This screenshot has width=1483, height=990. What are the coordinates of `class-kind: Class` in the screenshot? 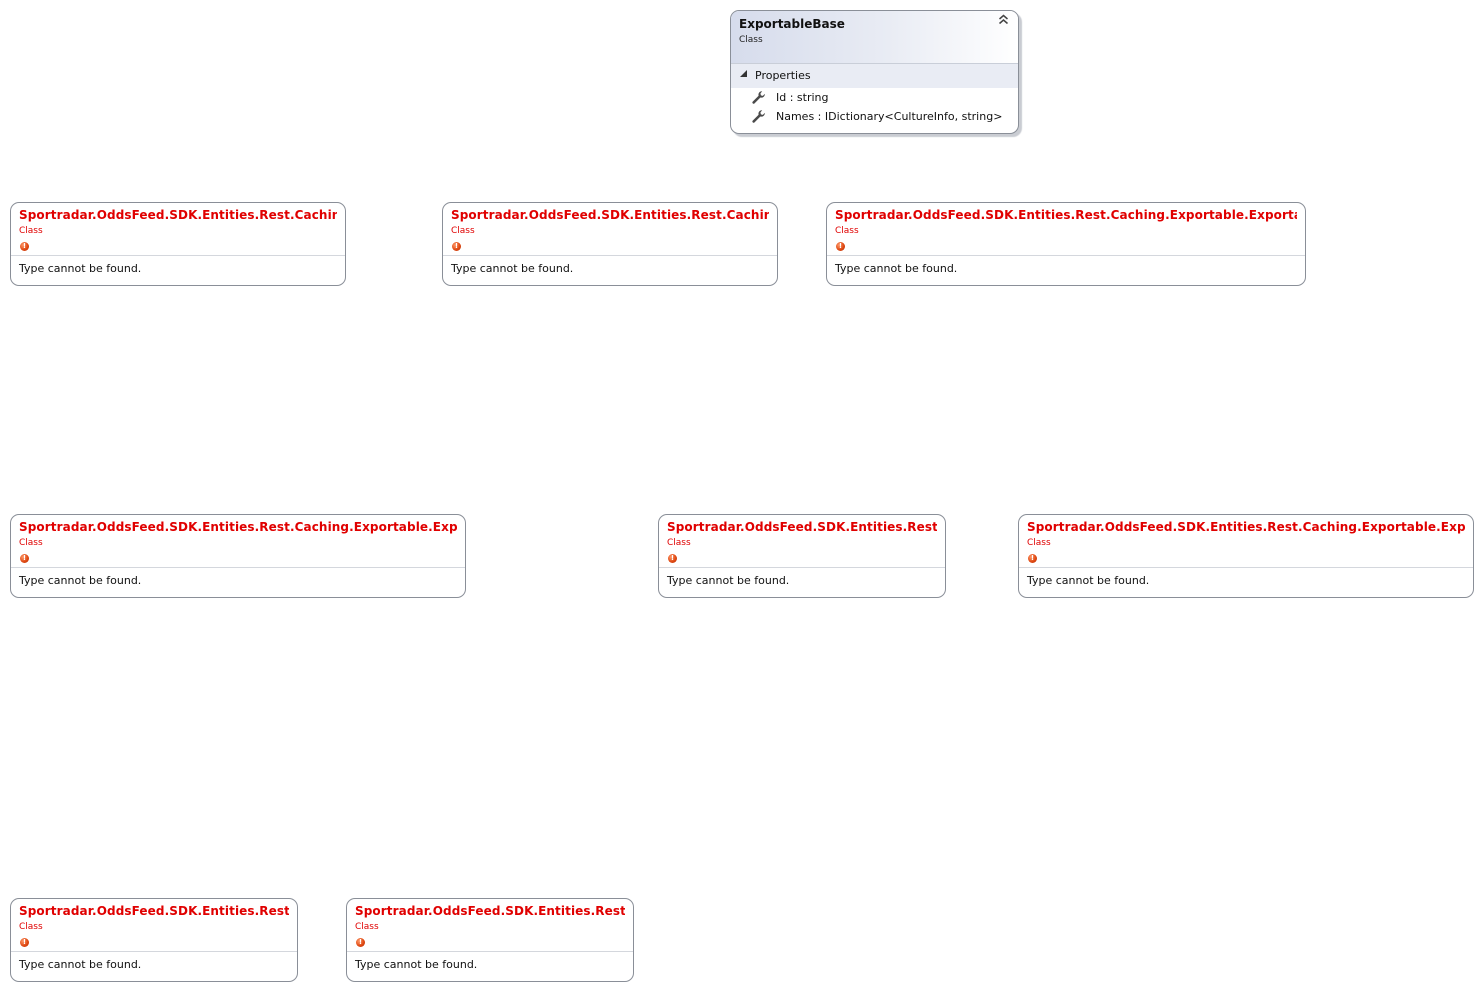 It's located at (751, 40).